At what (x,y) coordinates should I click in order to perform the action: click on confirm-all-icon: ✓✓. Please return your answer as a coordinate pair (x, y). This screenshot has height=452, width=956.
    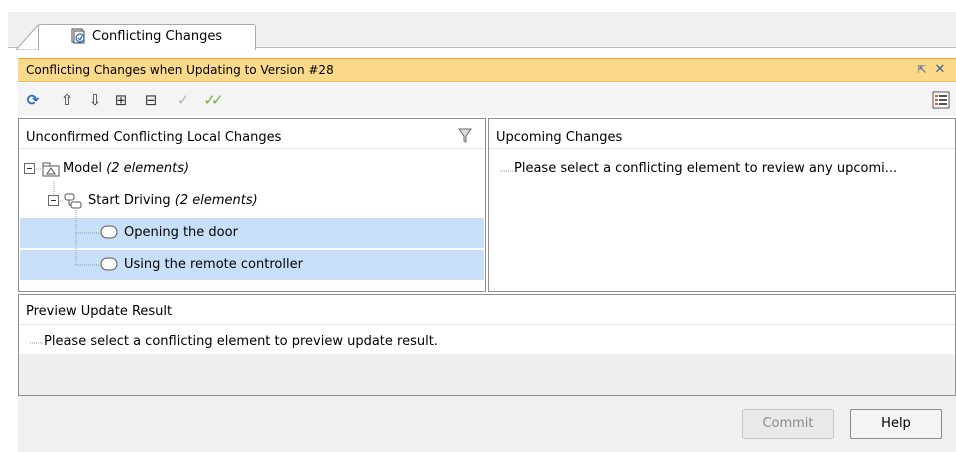
    Looking at the image, I should click on (211, 100).